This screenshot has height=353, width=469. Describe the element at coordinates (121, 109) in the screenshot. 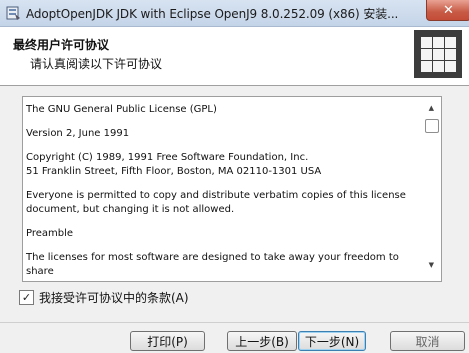

I see `license-paragraph: The GNU General Public License (GPL)` at that location.